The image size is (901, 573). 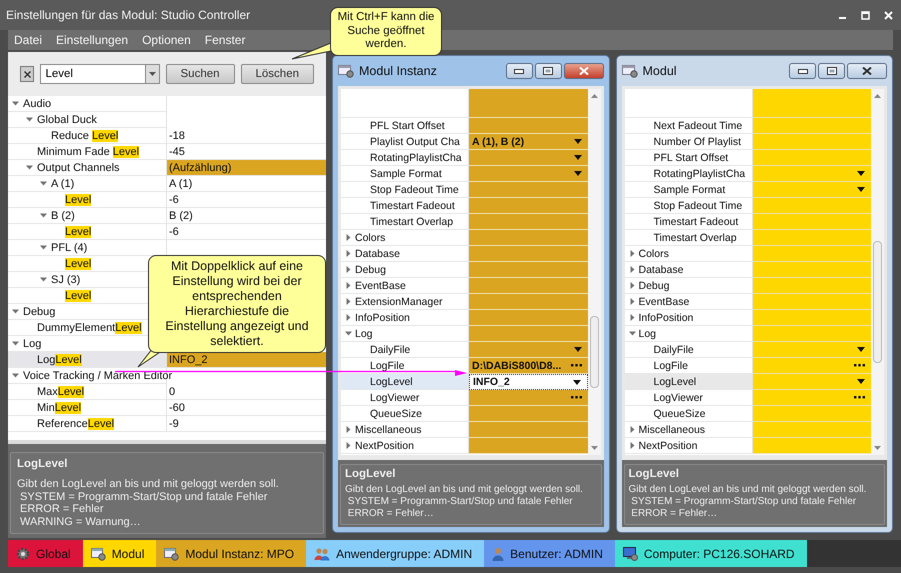 What do you see at coordinates (688, 190) in the screenshot?
I see `name-cell: Sample Format` at bounding box center [688, 190].